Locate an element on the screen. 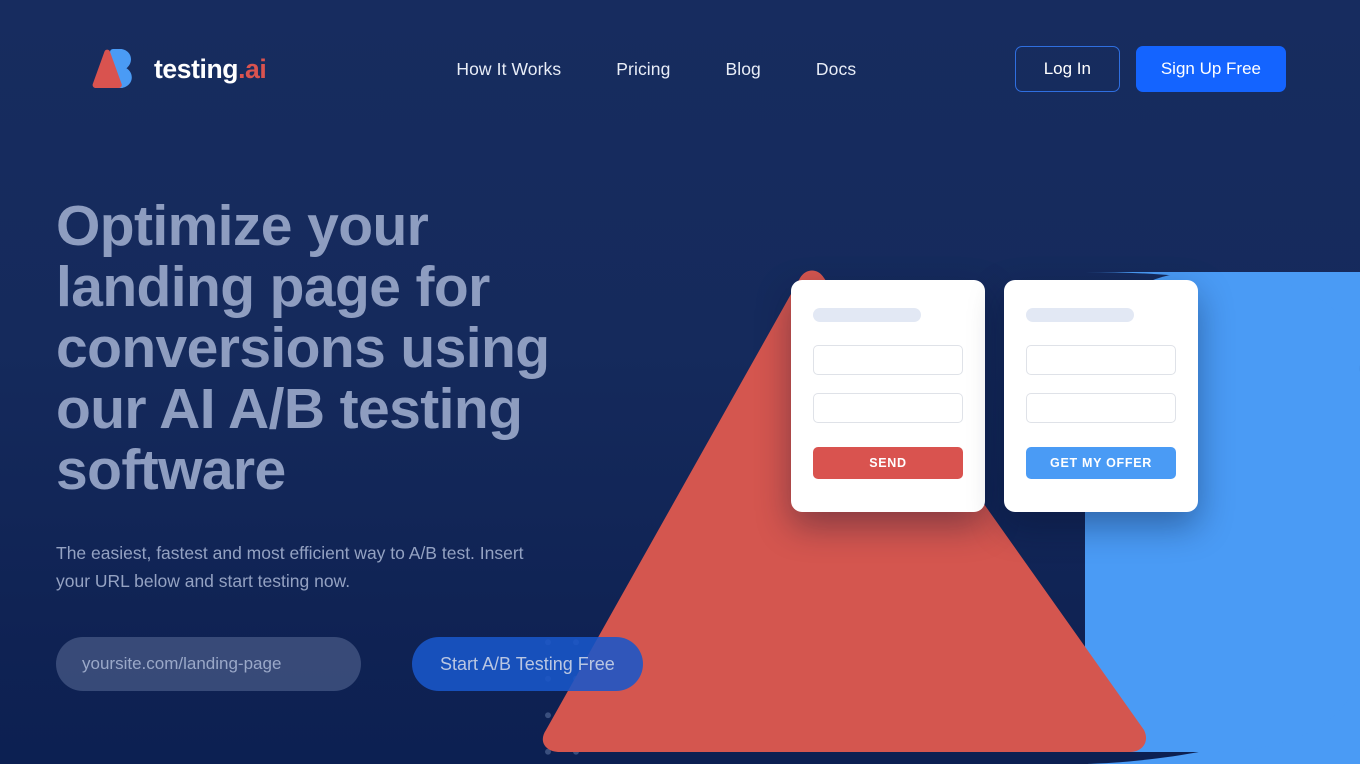 This screenshot has width=1360, height=764. variant-b-card: GET MY OFFER is located at coordinates (1101, 396).